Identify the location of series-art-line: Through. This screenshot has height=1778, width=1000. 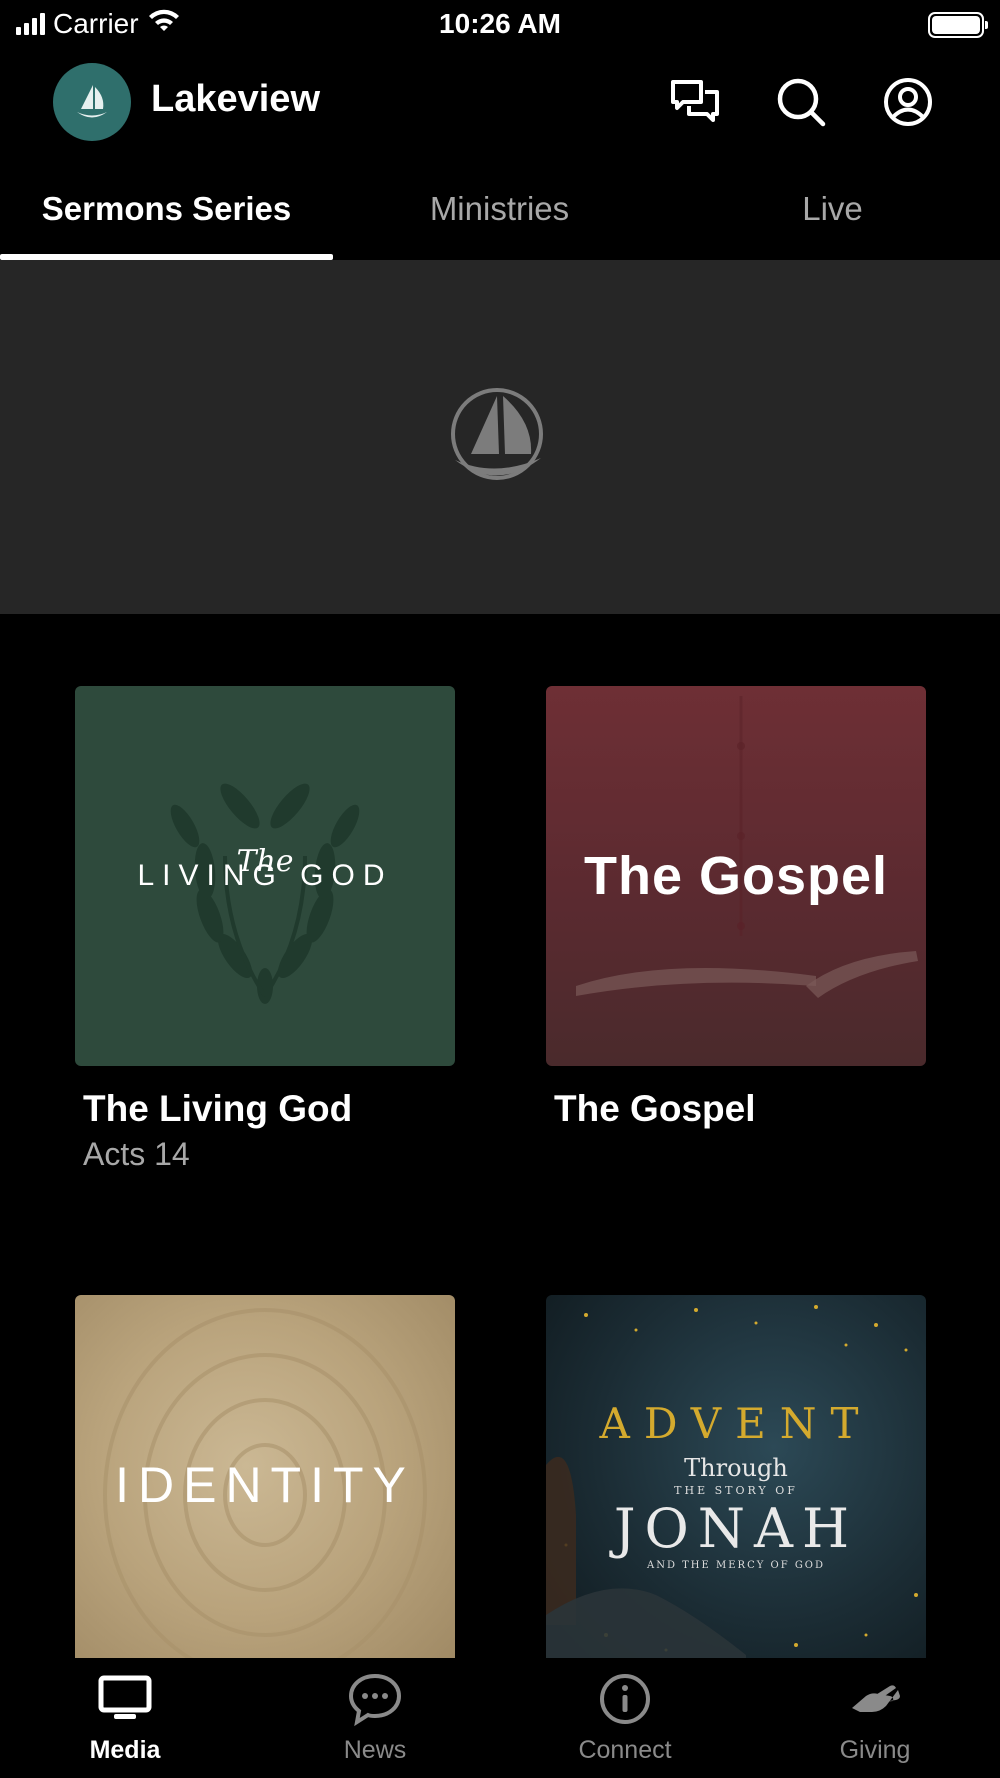
(736, 1468).